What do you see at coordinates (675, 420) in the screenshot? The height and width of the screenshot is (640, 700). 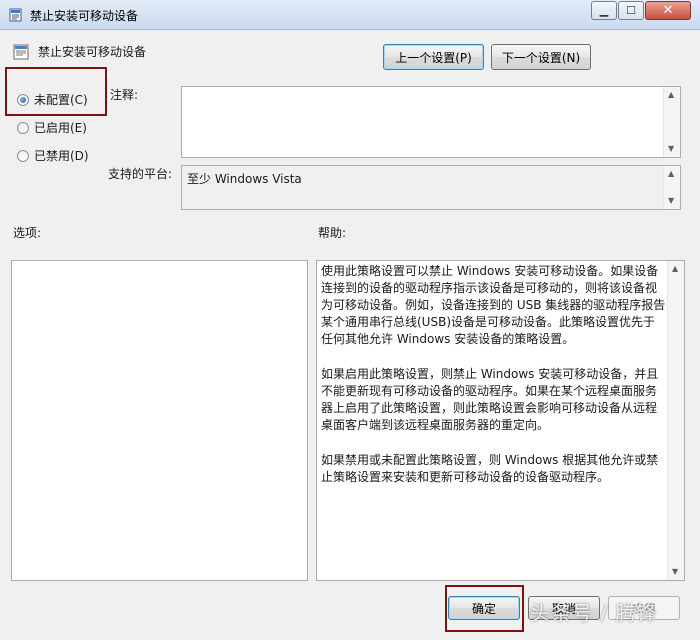 I see `help-scrollbar: ▲ ▼` at bounding box center [675, 420].